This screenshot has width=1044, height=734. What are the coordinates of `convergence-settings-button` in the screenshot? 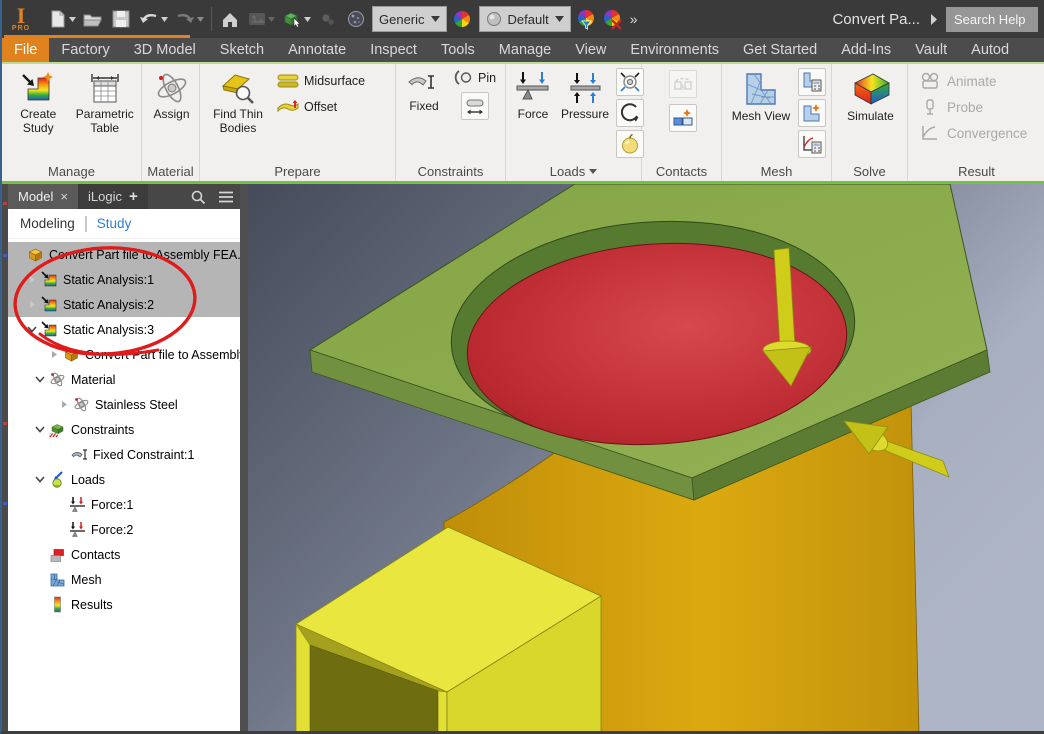 It's located at (812, 144).